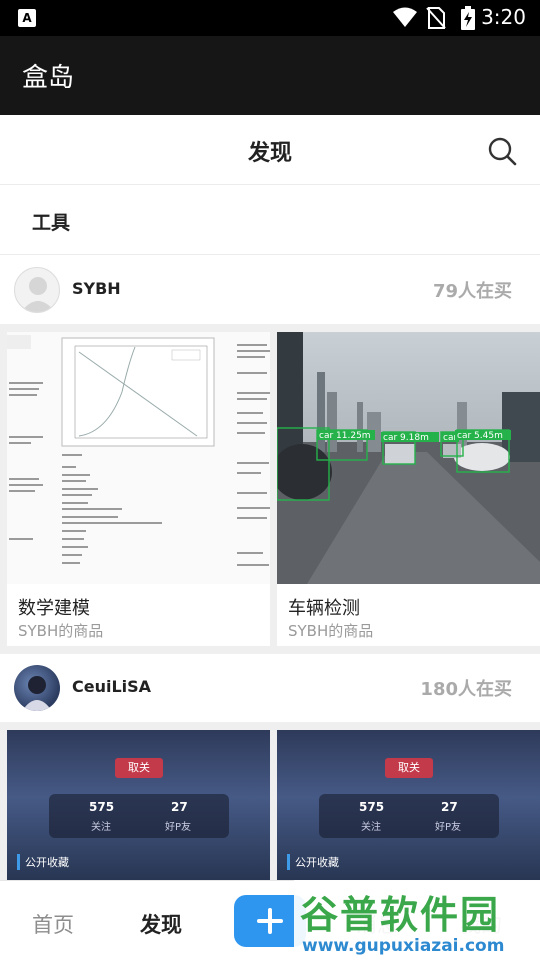 This screenshot has width=540, height=960. I want to click on watermark-text: 谷普软件园, so click(400, 915).